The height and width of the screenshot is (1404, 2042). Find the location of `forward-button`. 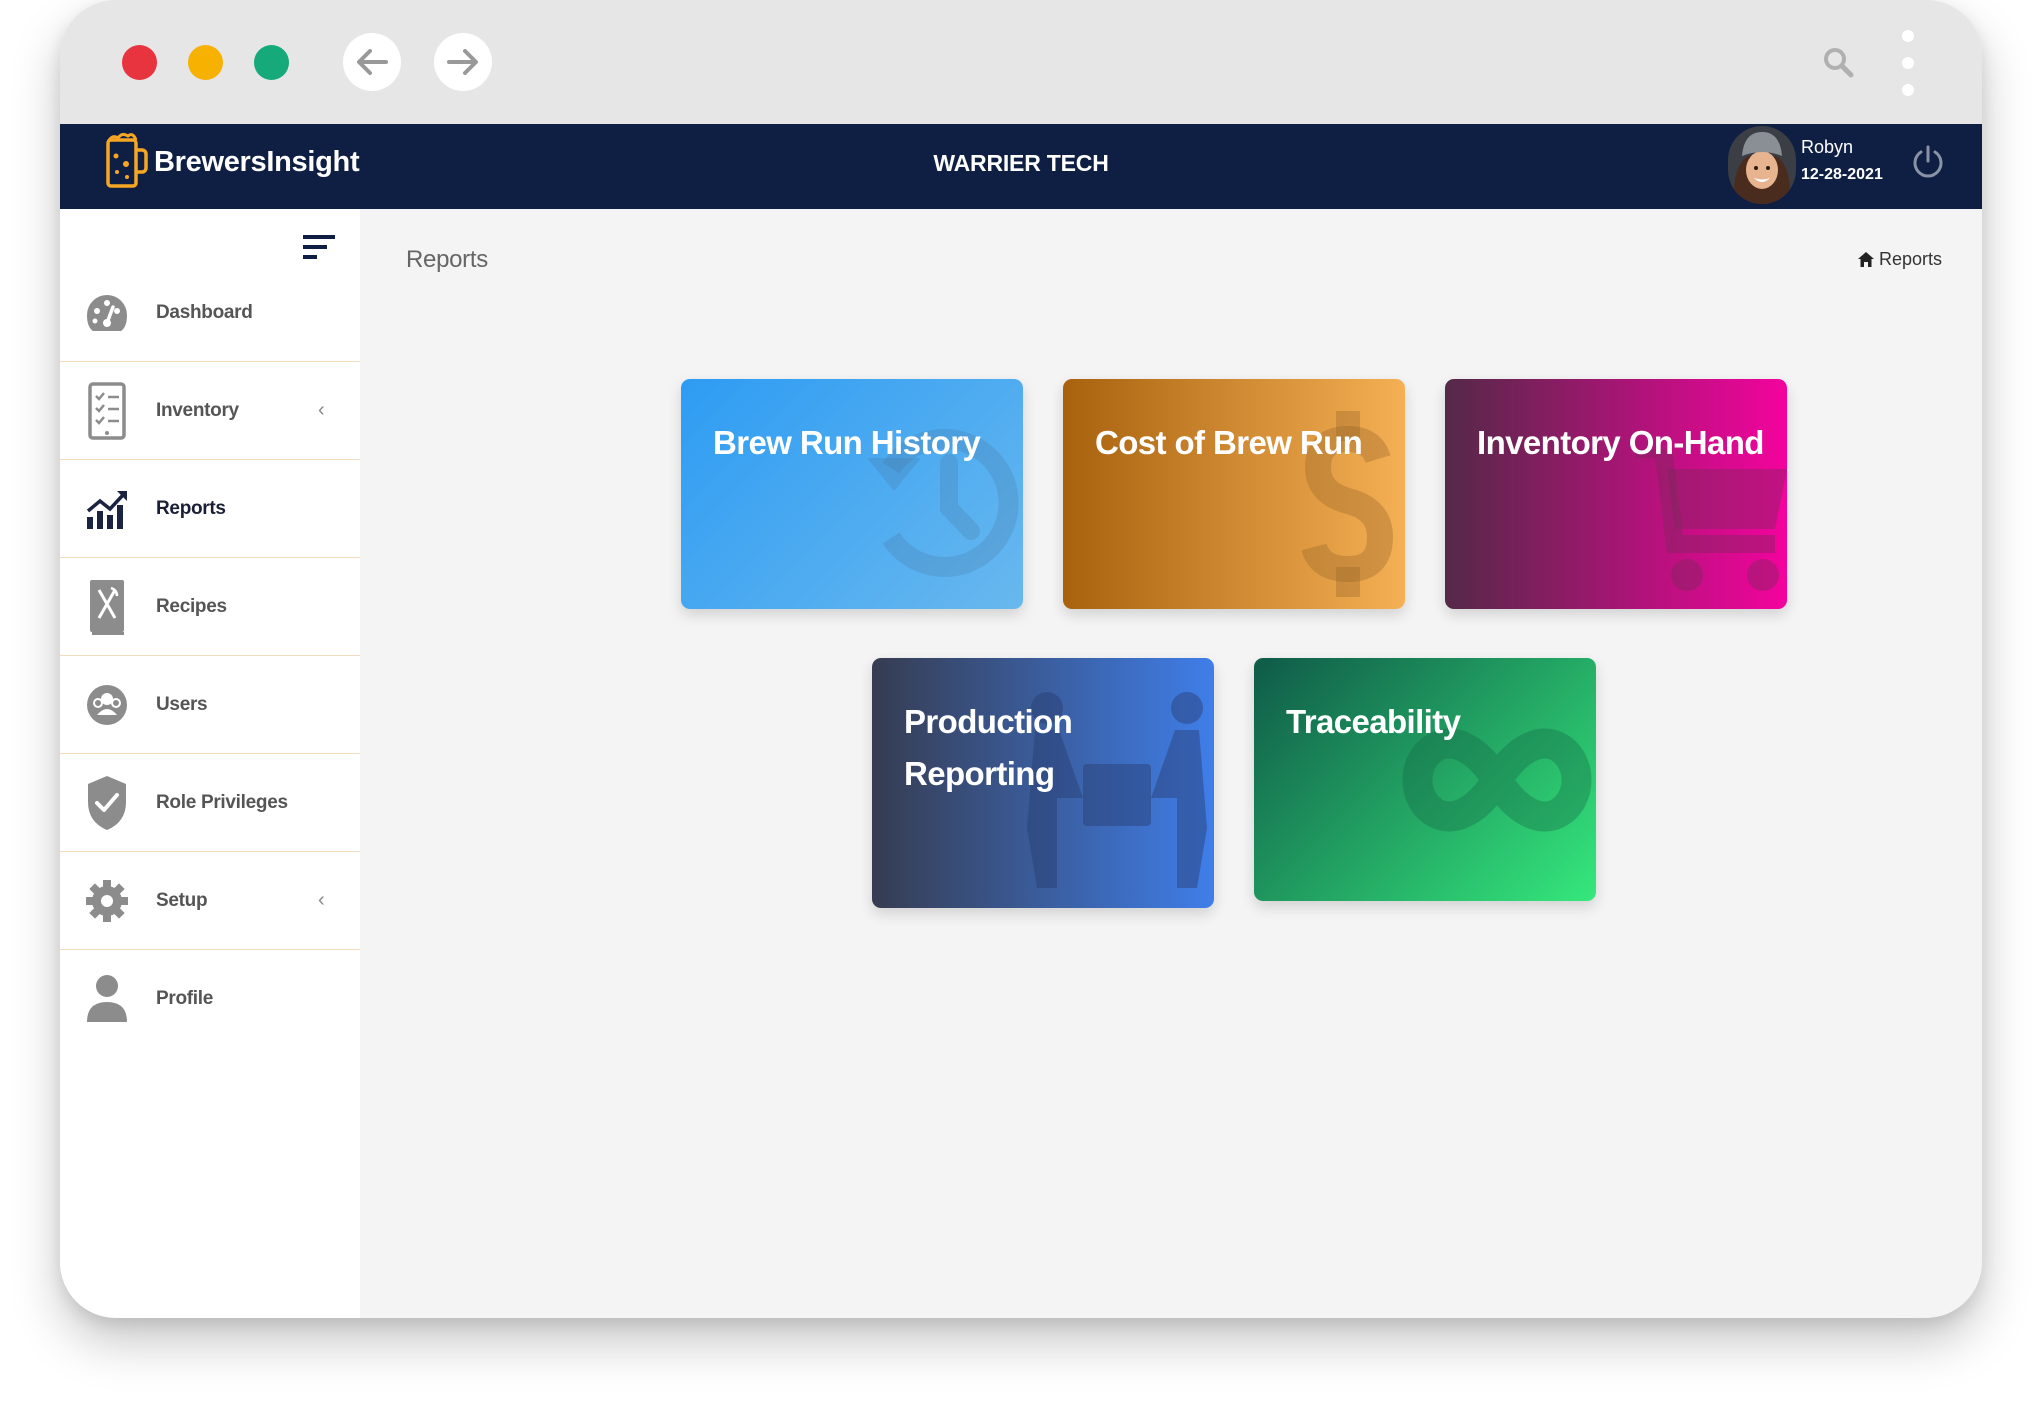

forward-button is located at coordinates (463, 62).